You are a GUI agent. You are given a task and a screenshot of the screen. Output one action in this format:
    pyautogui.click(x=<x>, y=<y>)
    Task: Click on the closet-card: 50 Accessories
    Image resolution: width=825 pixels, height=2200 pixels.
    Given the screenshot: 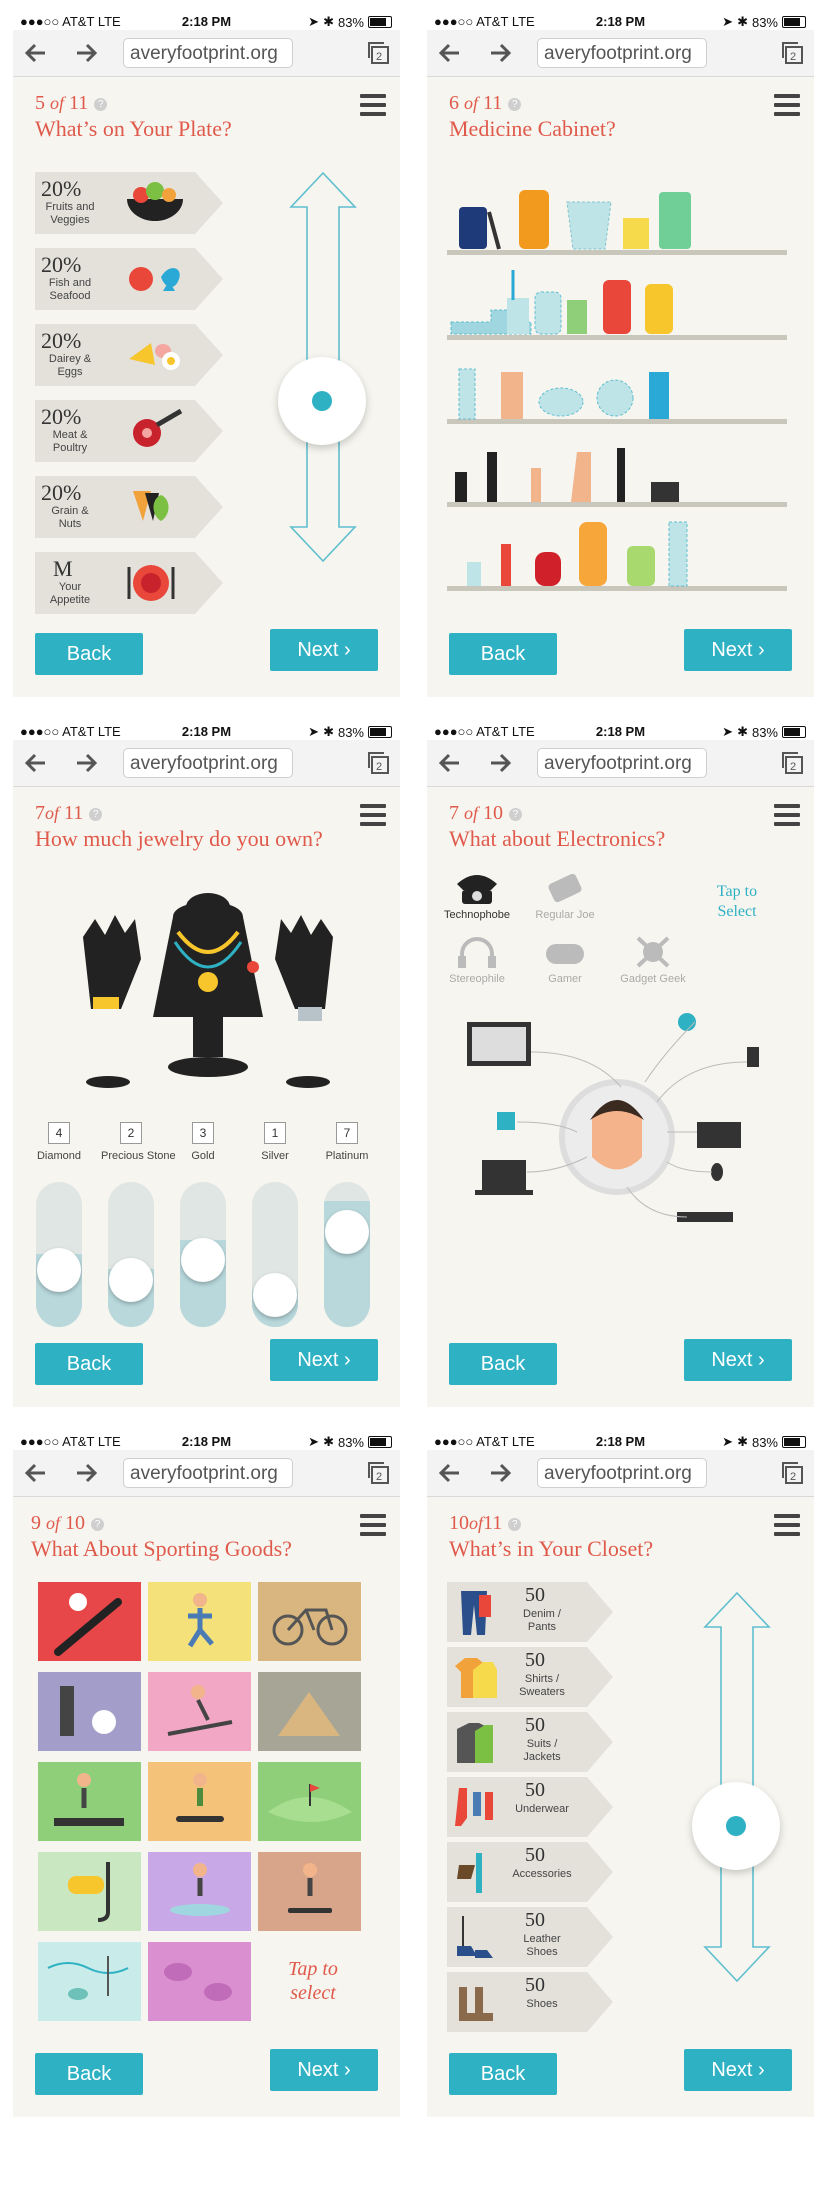 What is the action you would take?
    pyautogui.click(x=532, y=1872)
    